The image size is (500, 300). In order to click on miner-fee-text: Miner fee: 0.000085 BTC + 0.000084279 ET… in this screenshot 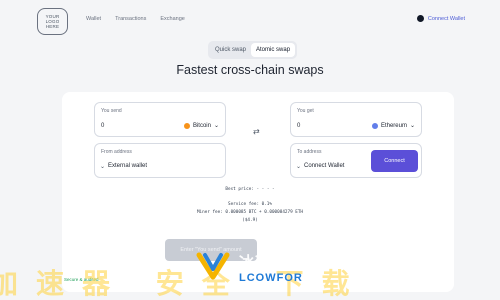, I will do `click(250, 212)`.